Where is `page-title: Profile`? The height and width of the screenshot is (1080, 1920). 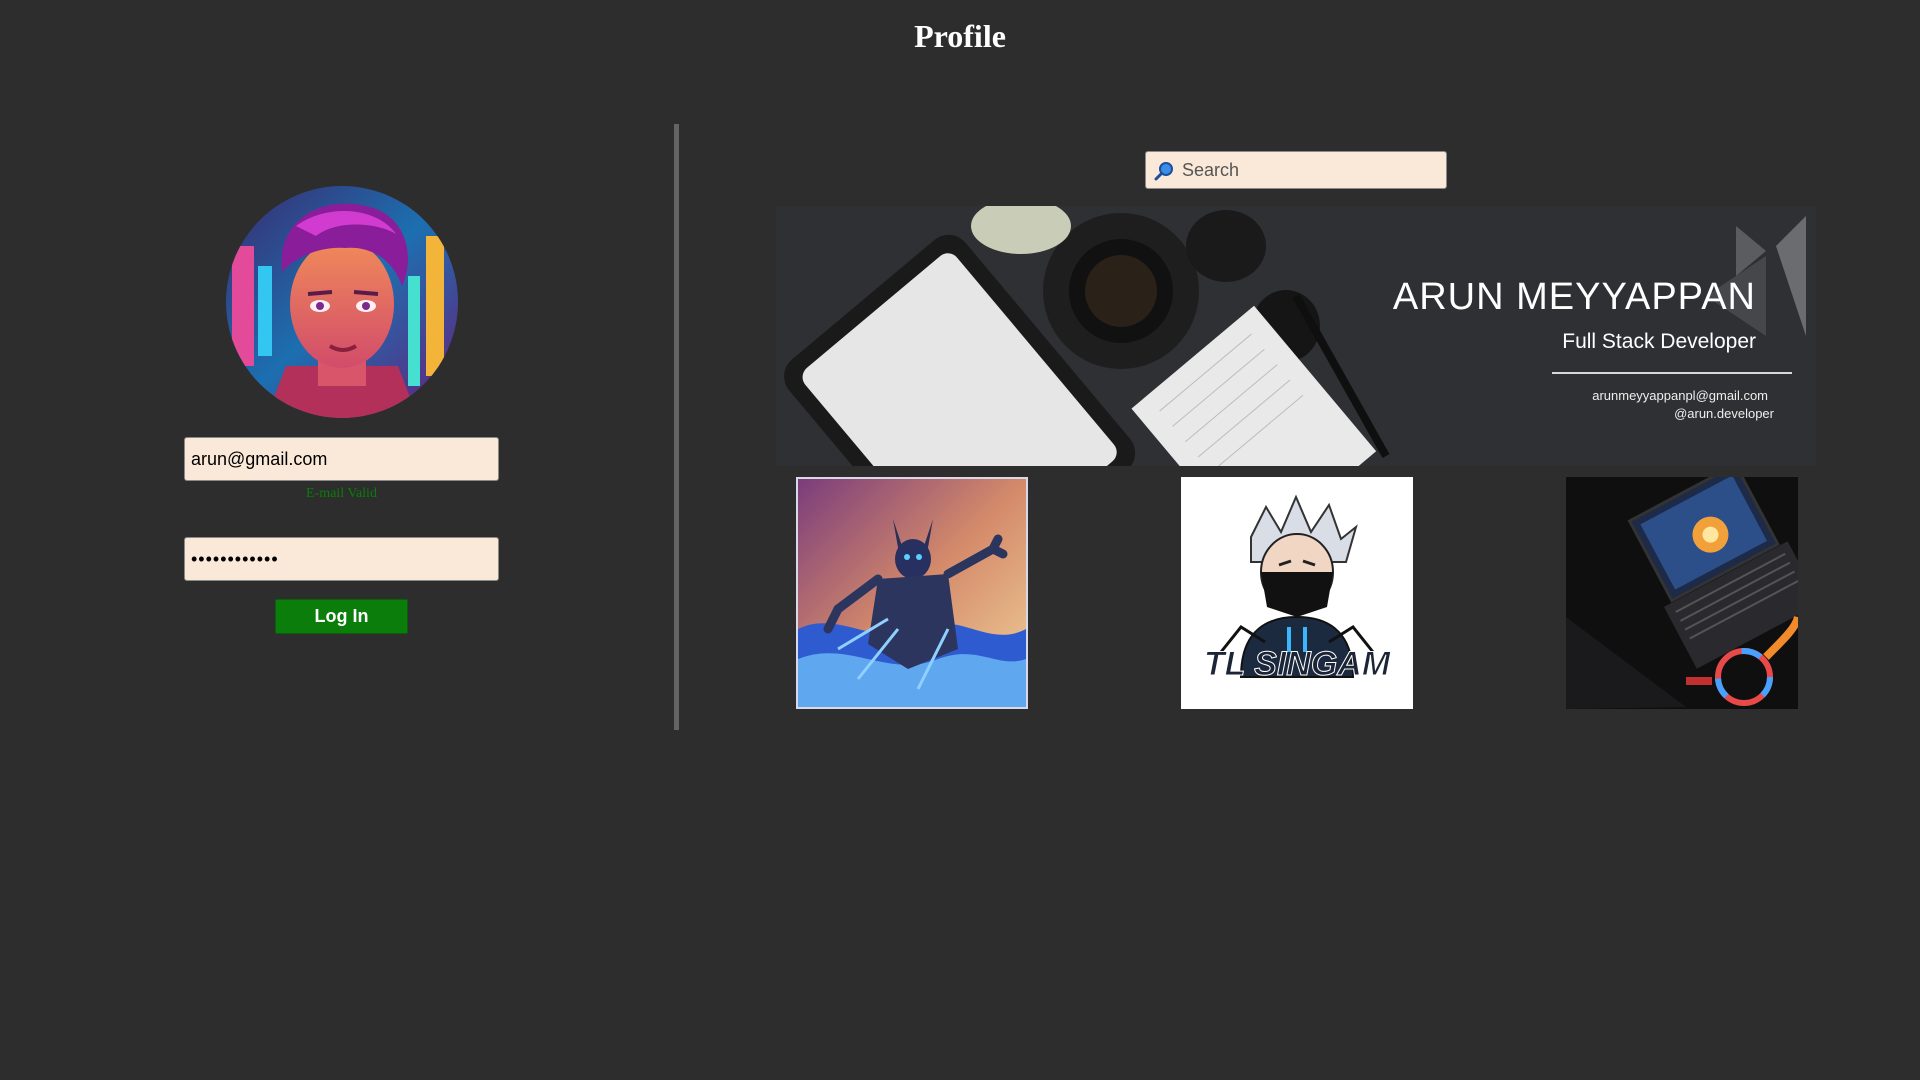
page-title: Profile is located at coordinates (960, 36).